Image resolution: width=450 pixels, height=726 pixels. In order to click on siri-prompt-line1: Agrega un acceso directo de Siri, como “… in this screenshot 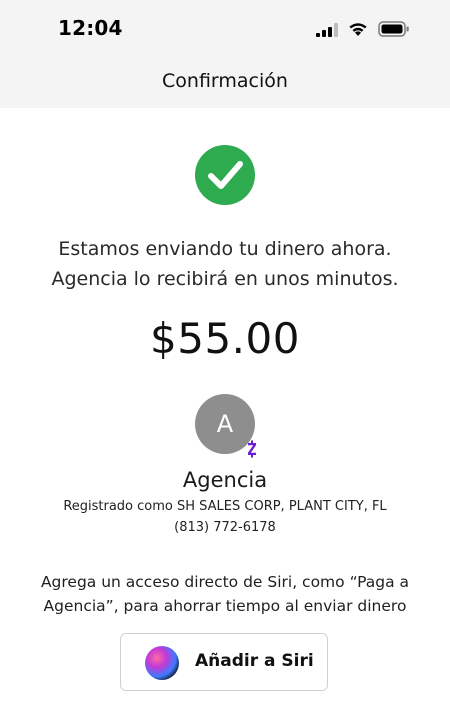, I will do `click(225, 582)`.